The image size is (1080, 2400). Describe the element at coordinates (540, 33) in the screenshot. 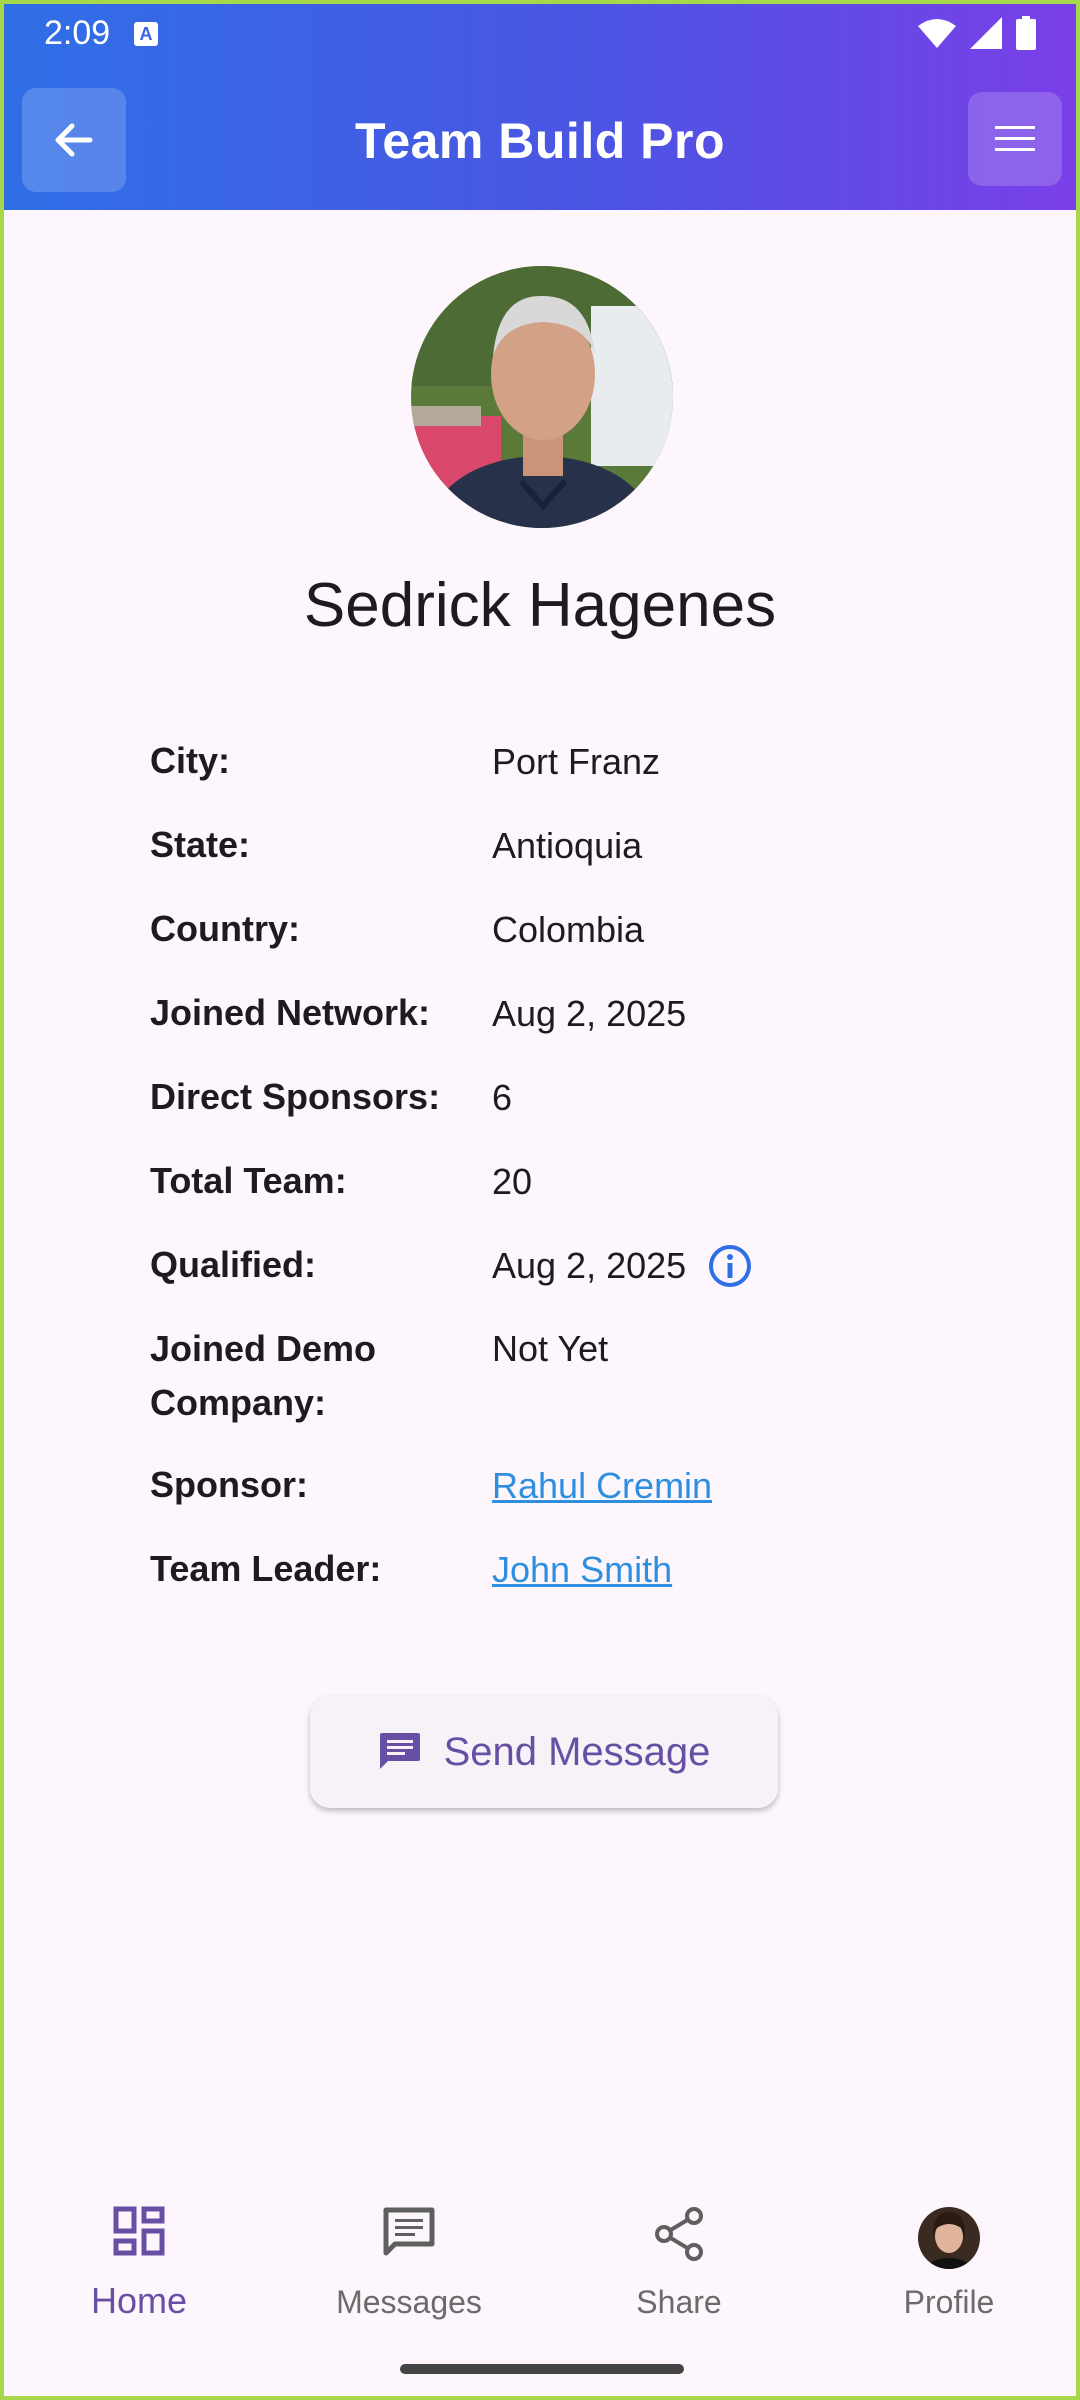

I see `status-bar: 2:09 A` at that location.